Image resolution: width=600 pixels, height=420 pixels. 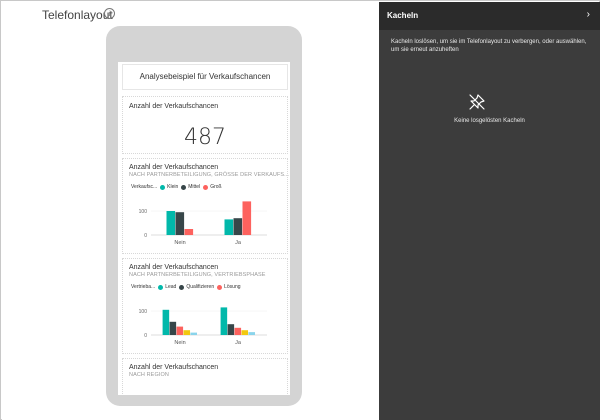 What do you see at coordinates (205, 77) in the screenshot?
I see `dashboard-title: Analysebeispiel für Verkaufschancen` at bounding box center [205, 77].